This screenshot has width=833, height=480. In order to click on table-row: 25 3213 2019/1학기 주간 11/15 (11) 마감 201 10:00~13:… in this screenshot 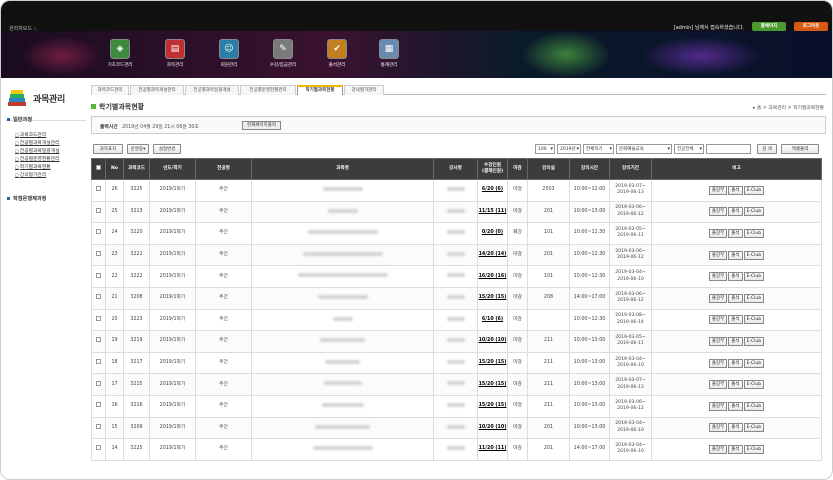, I will do `click(456, 212)`.